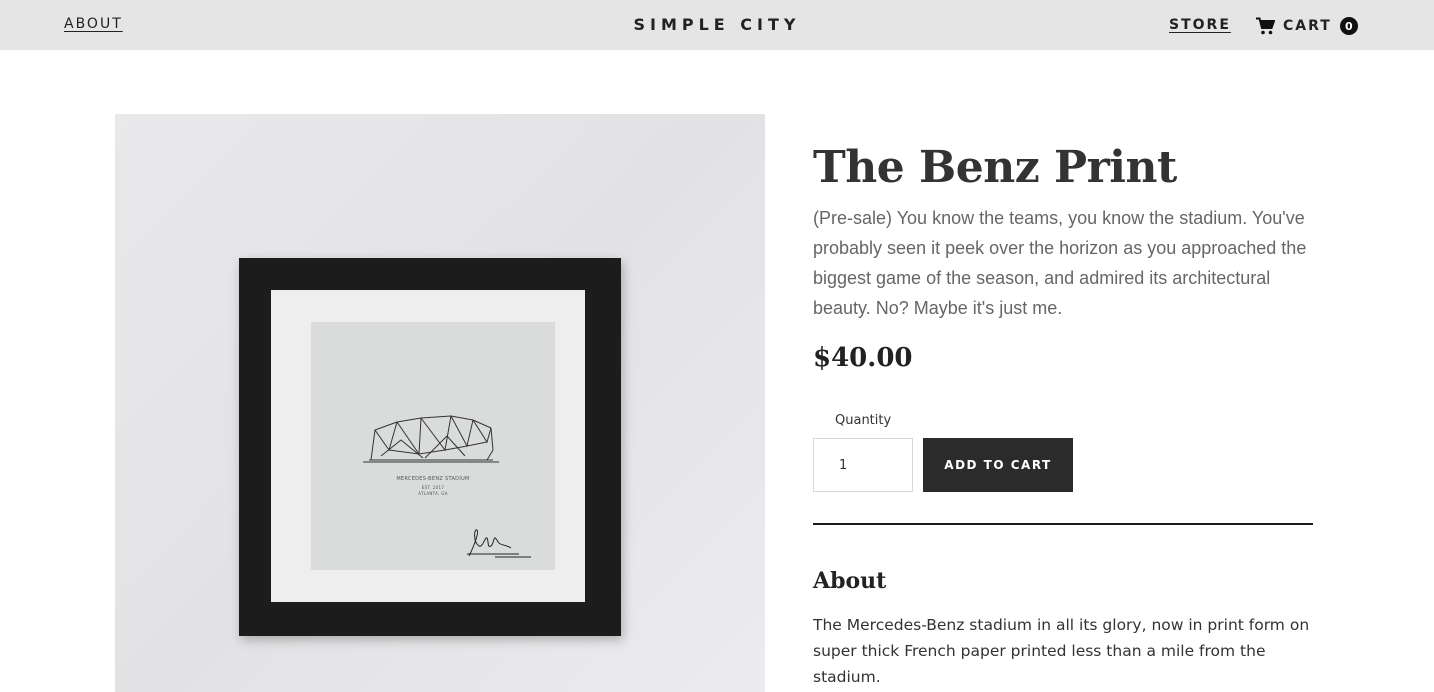 This screenshot has width=1434, height=692. I want to click on cart-label: CART, so click(1307, 26).